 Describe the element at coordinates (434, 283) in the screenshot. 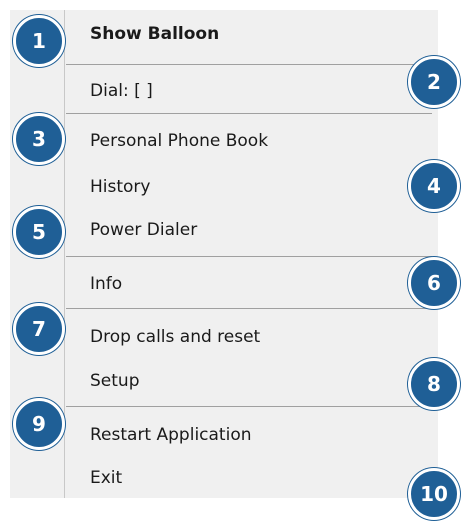

I see `callout-badge-6: 6` at that location.